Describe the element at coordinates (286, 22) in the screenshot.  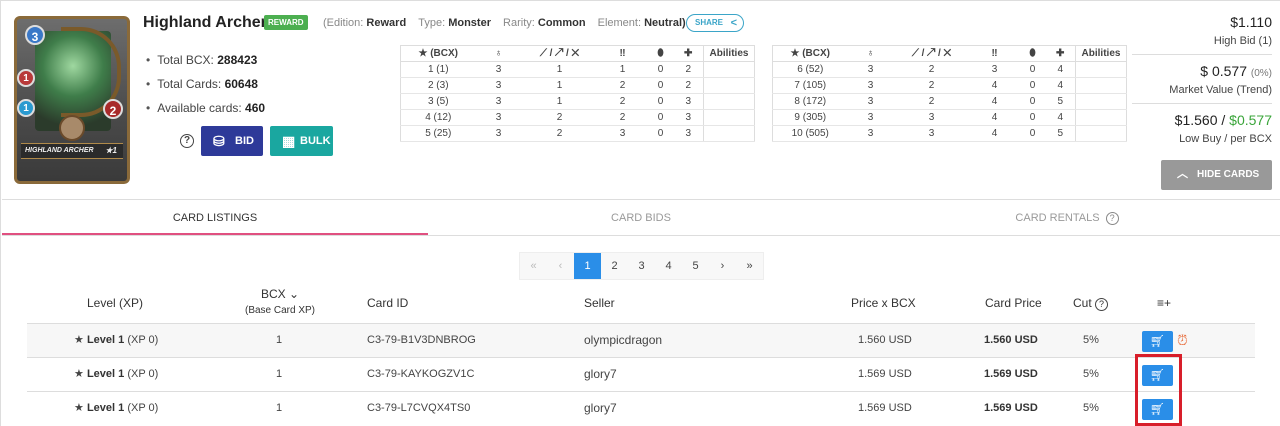
I see `reward-badge: REWARD` at that location.